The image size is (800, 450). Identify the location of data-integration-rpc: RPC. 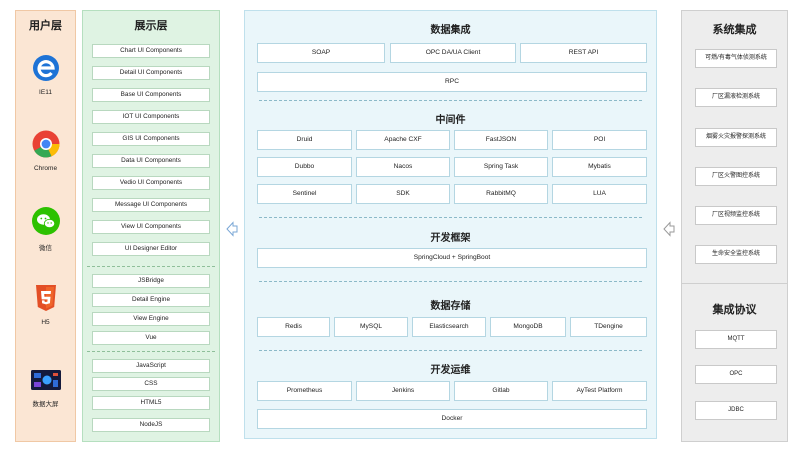
(452, 82).